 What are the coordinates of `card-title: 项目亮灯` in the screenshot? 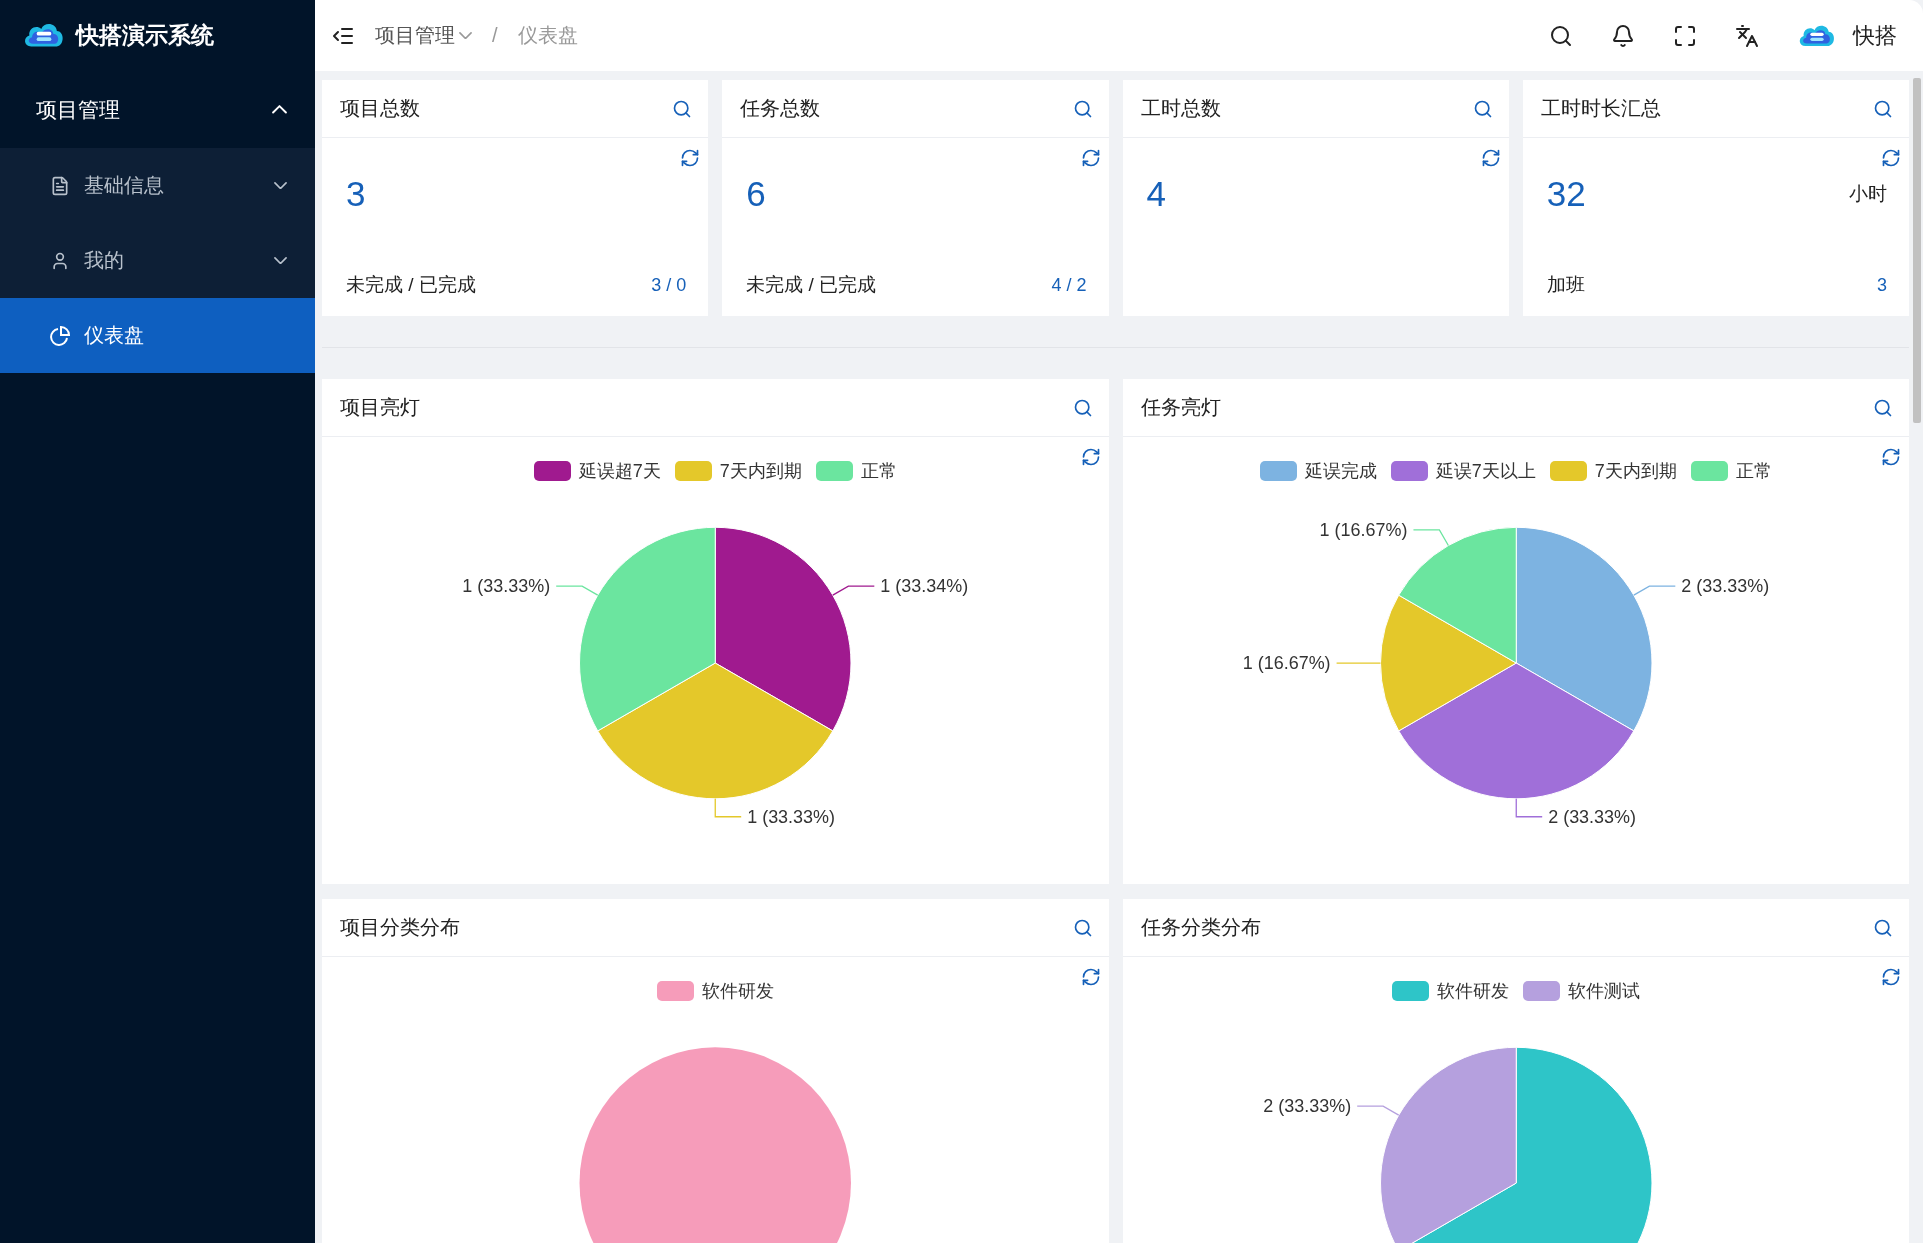 It's located at (380, 407).